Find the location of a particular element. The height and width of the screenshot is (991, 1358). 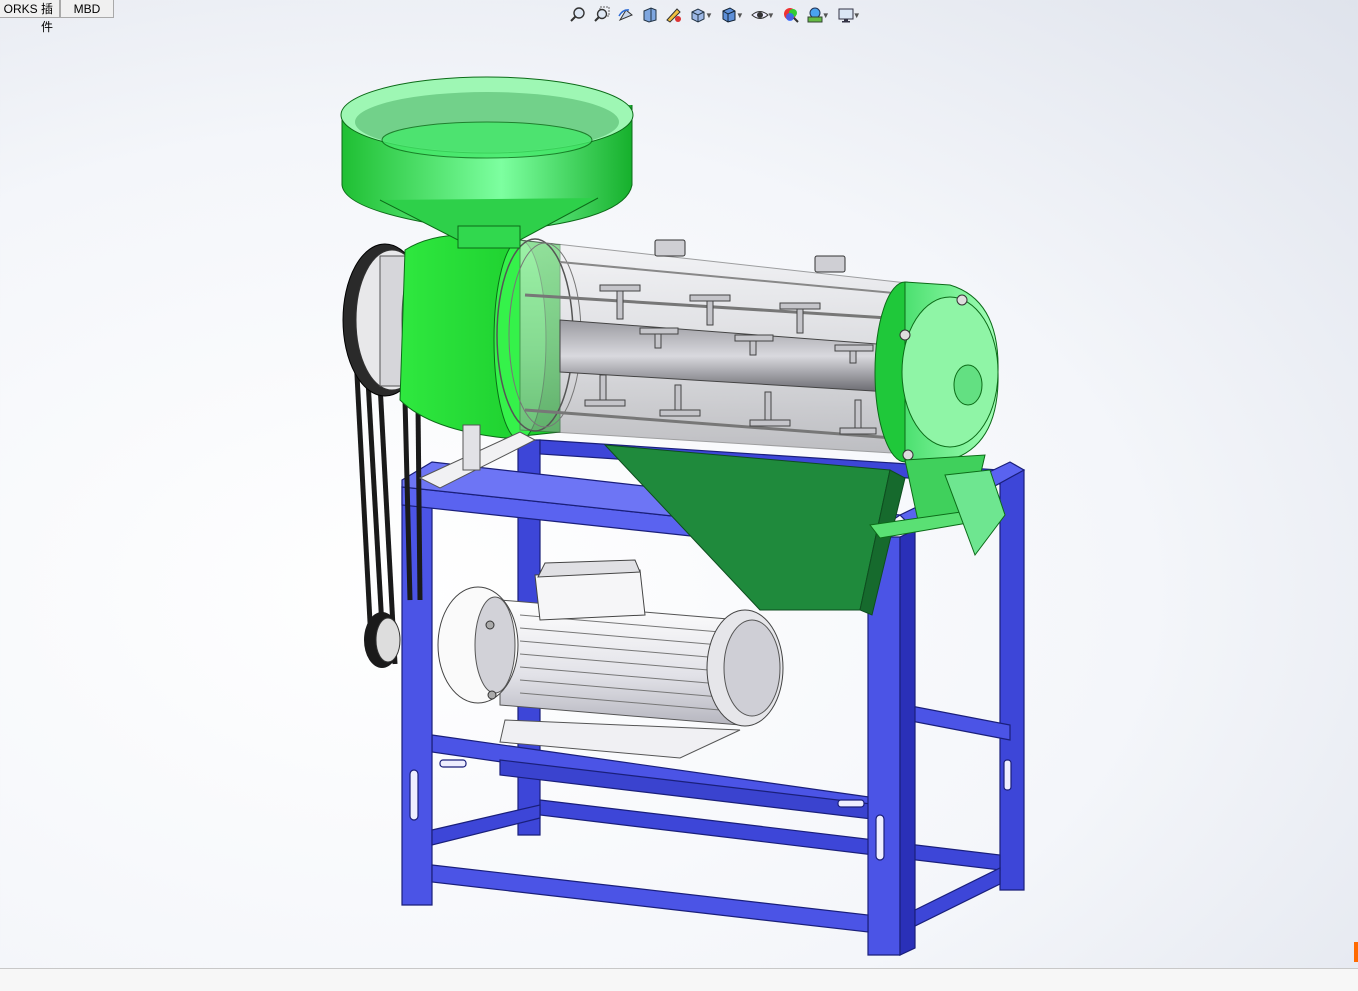

heads-up-view-toolbar: ▼ ▼ ▼ ▼ ▼ is located at coordinates (715, 15).